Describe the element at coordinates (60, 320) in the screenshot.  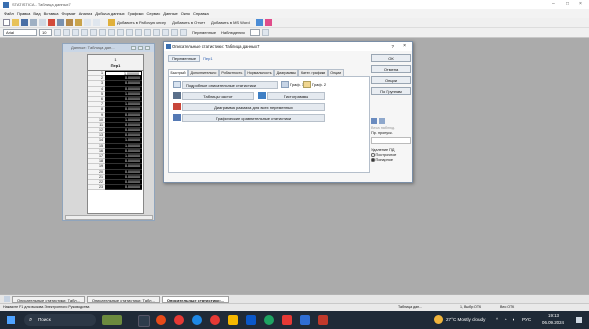
I see `taskbar-search: ⌕ Поиск` at that location.